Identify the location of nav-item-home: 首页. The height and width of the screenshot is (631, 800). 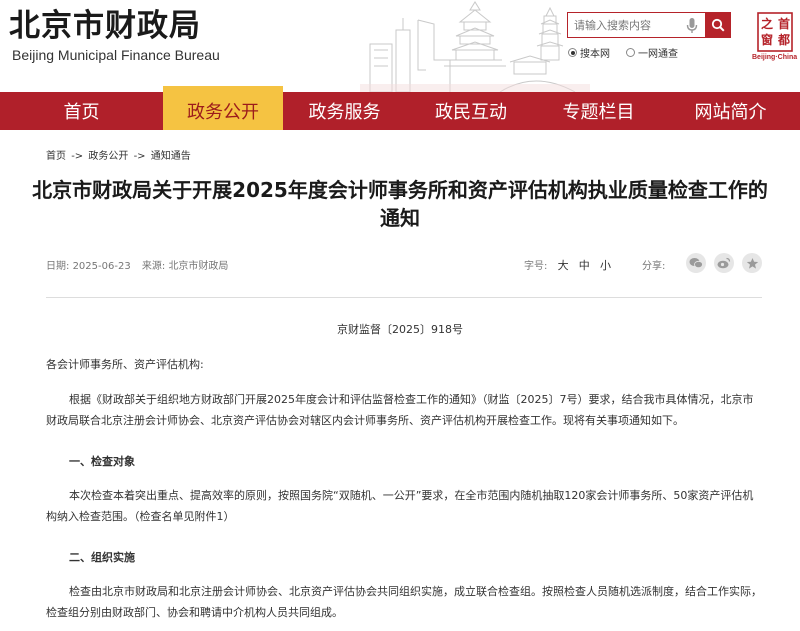
(81, 111).